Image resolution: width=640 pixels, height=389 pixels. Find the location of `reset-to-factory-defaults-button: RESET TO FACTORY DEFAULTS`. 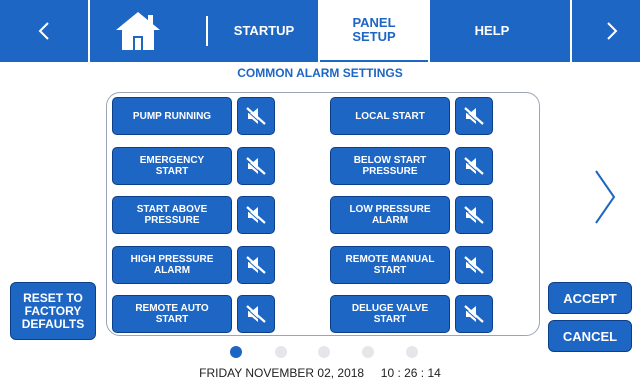

reset-to-factory-defaults-button: RESET TO FACTORY DEFAULTS is located at coordinates (53, 311).